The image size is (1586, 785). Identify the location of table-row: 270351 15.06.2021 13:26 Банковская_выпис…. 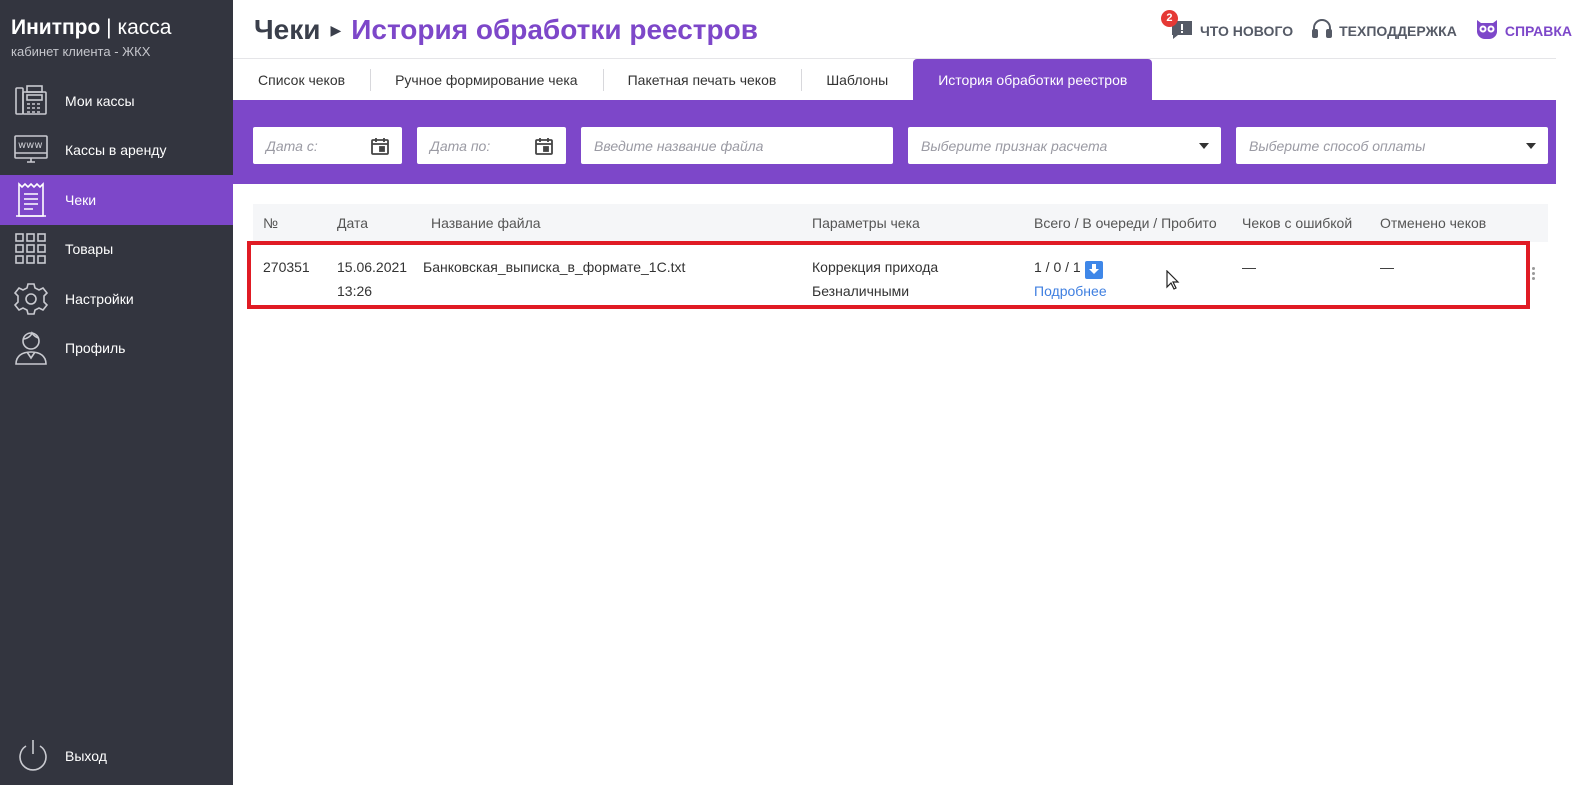
(900, 275).